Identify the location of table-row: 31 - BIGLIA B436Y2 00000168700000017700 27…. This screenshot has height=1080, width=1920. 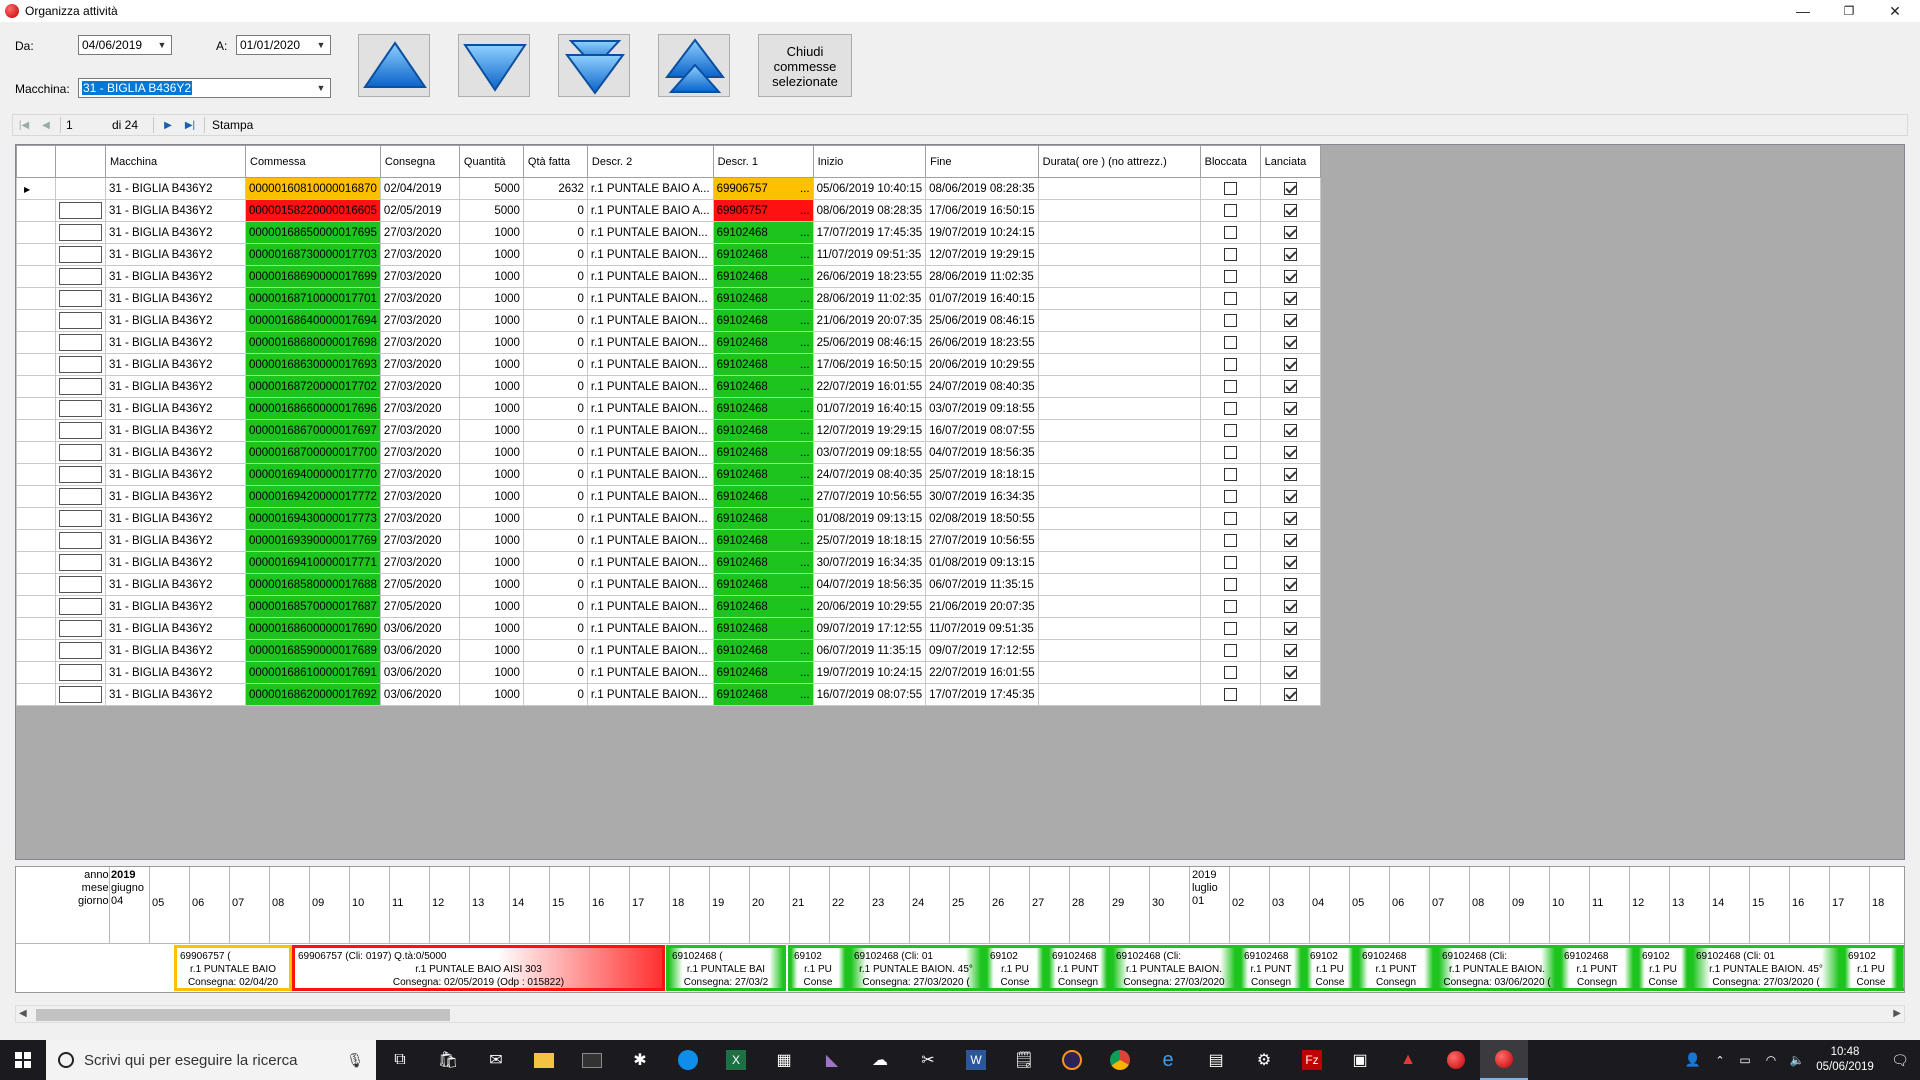
(668, 452).